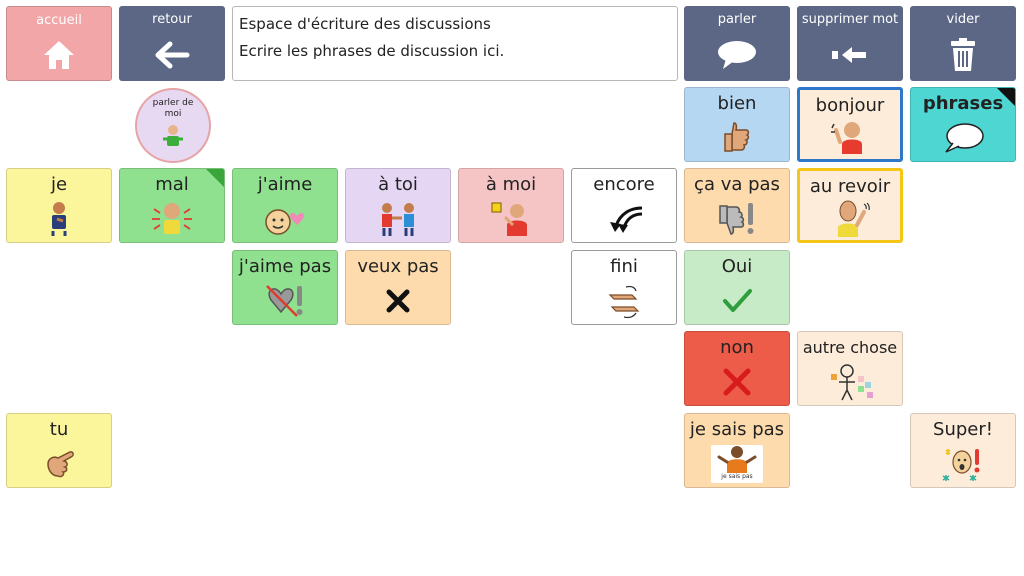  Describe the element at coordinates (850, 382) in the screenshot. I see `something-else-icon` at that location.